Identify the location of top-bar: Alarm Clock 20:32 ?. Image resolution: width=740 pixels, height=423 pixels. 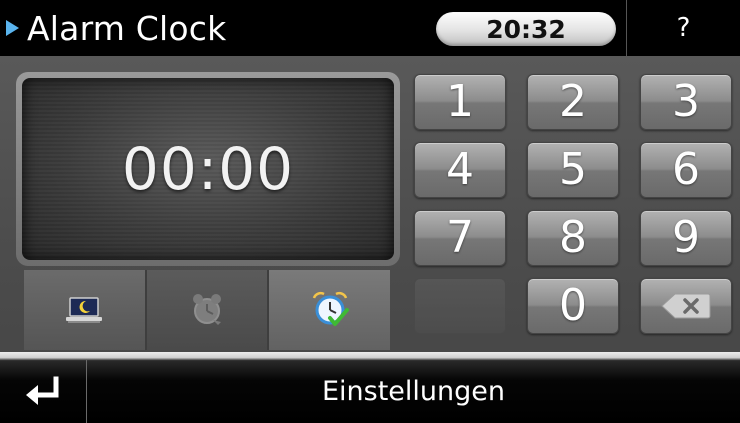
(370, 28).